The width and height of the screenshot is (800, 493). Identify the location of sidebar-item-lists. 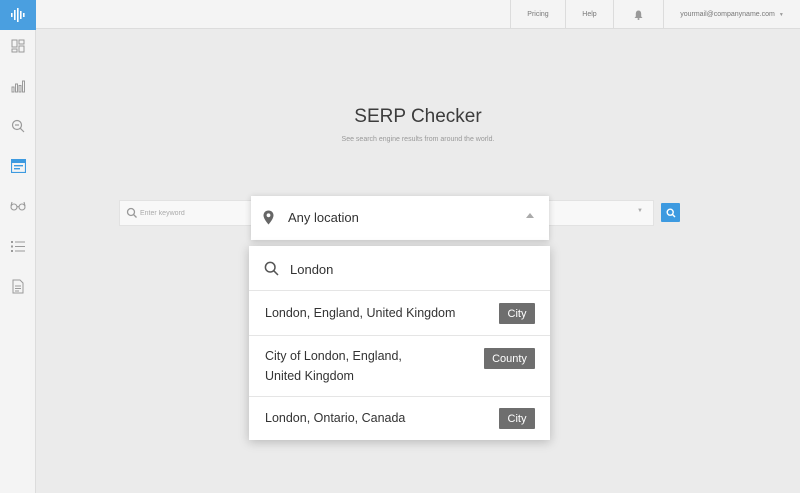
(18, 246).